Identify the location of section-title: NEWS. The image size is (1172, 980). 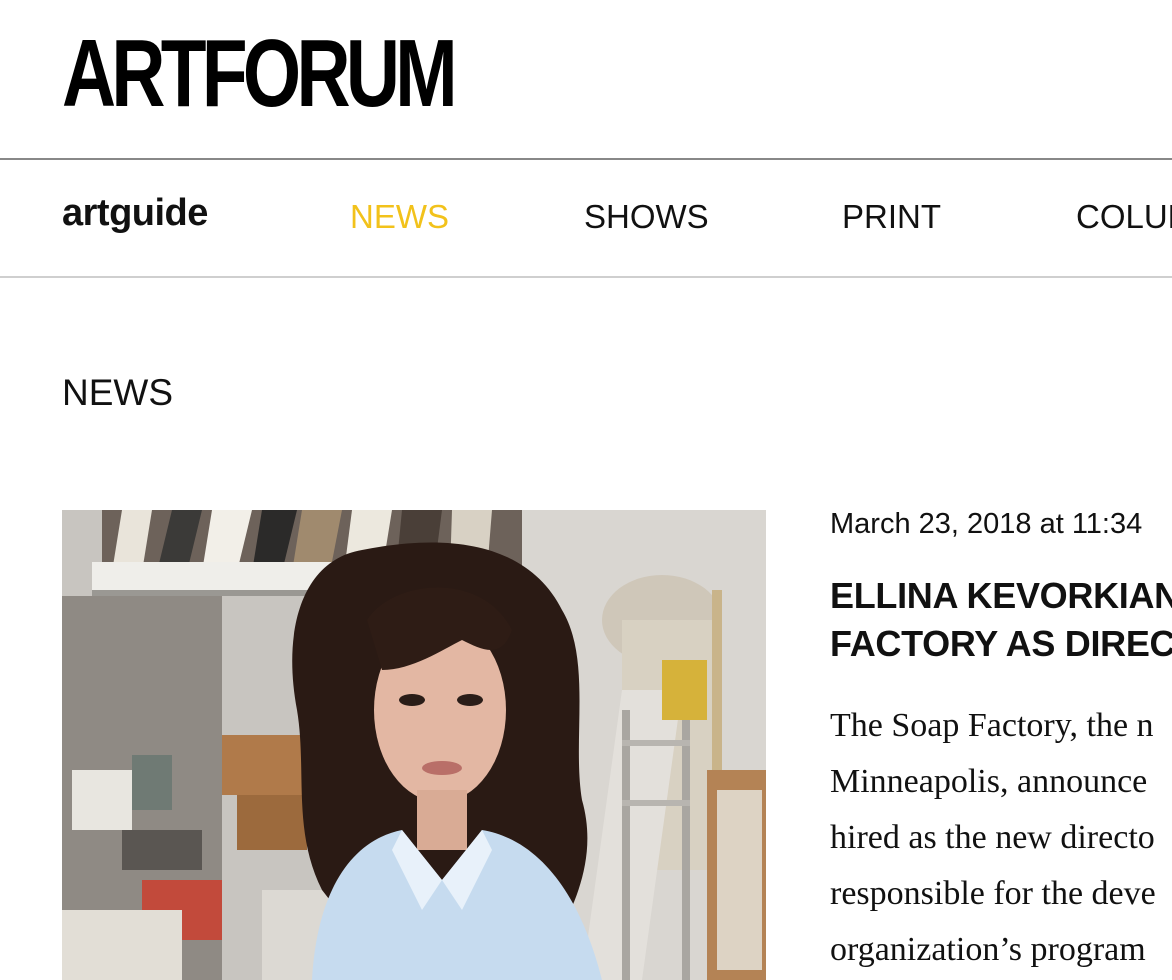
(117, 392).